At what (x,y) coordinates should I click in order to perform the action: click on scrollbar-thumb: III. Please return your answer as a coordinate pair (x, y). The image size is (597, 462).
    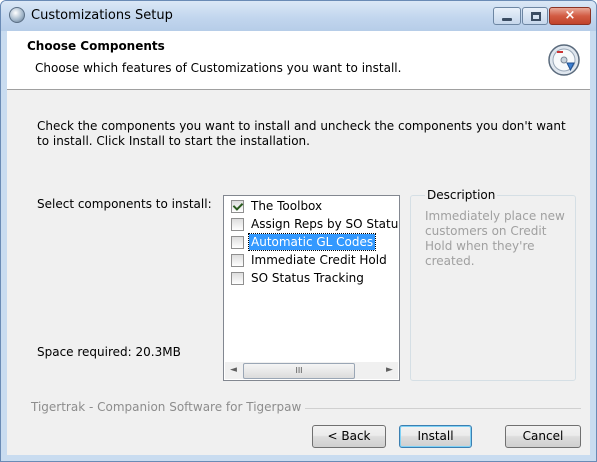
    Looking at the image, I should click on (299, 371).